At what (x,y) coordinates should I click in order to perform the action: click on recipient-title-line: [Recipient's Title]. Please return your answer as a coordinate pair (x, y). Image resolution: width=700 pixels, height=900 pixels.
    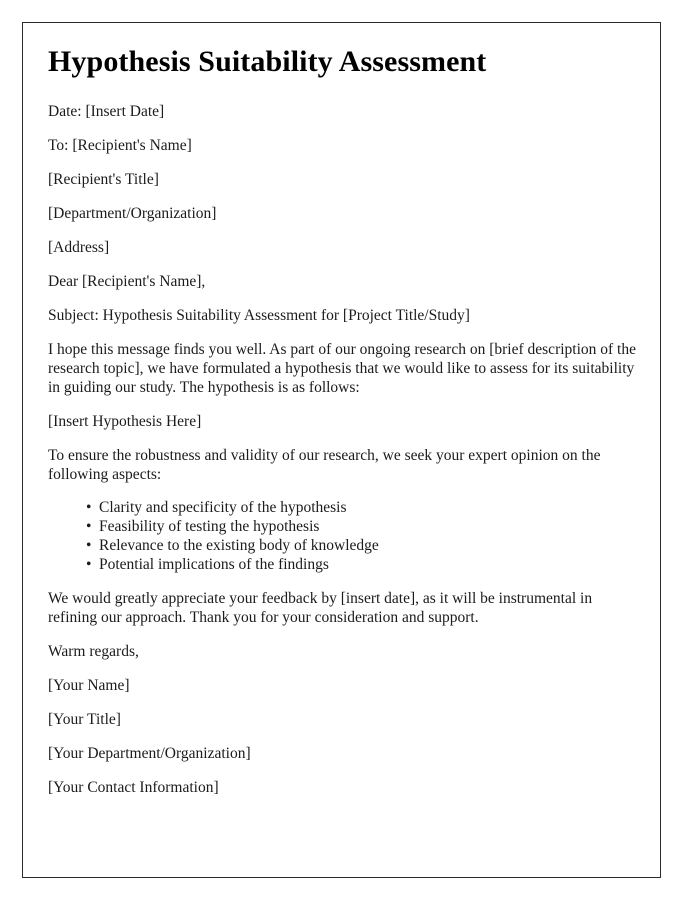
    Looking at the image, I should click on (103, 179).